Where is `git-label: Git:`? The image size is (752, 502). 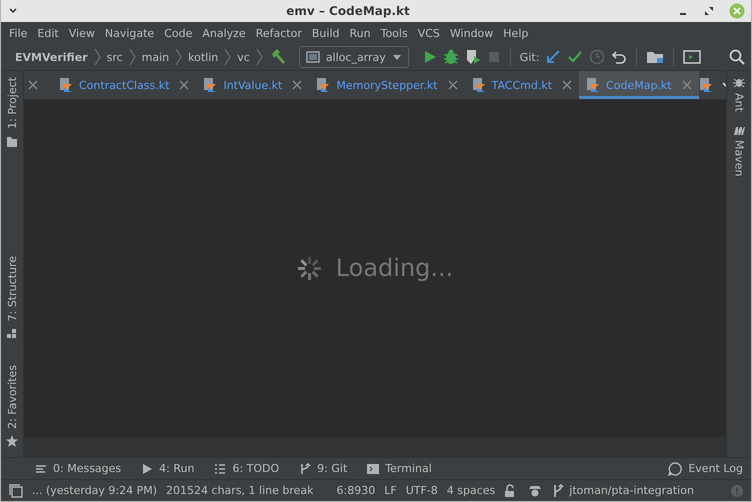
git-label: Git: is located at coordinates (530, 57).